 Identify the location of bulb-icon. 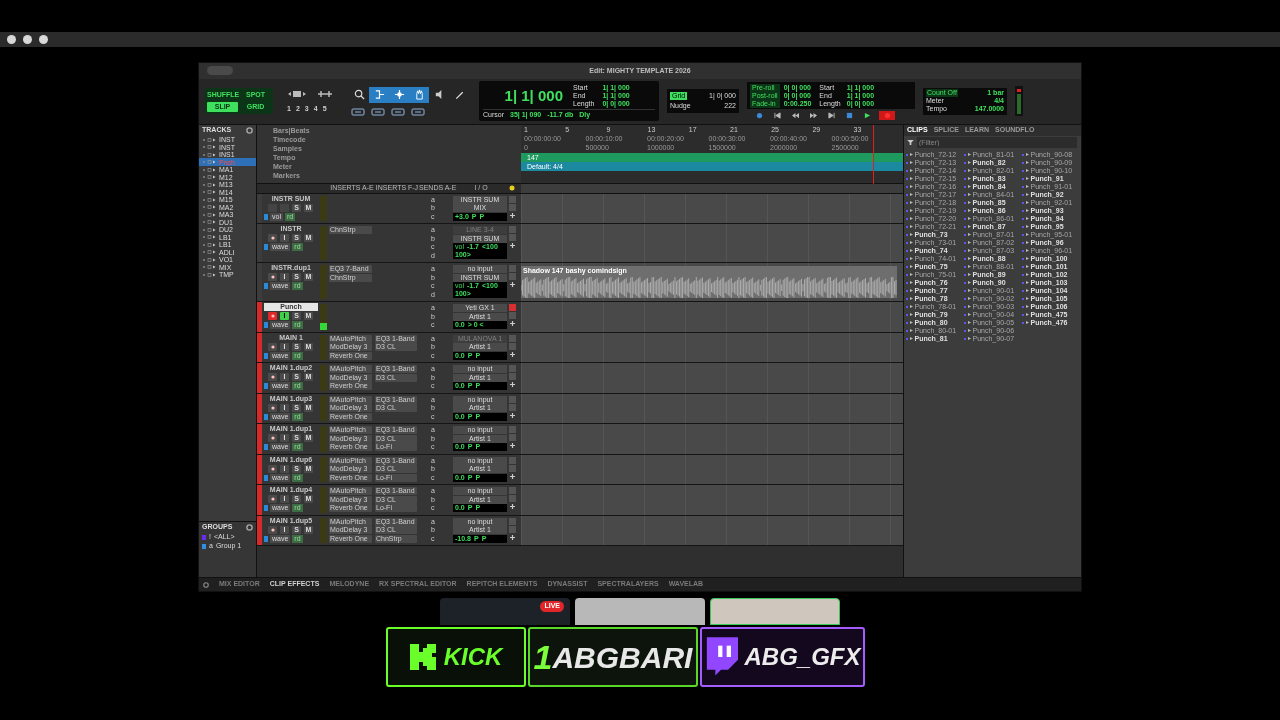
(512, 188).